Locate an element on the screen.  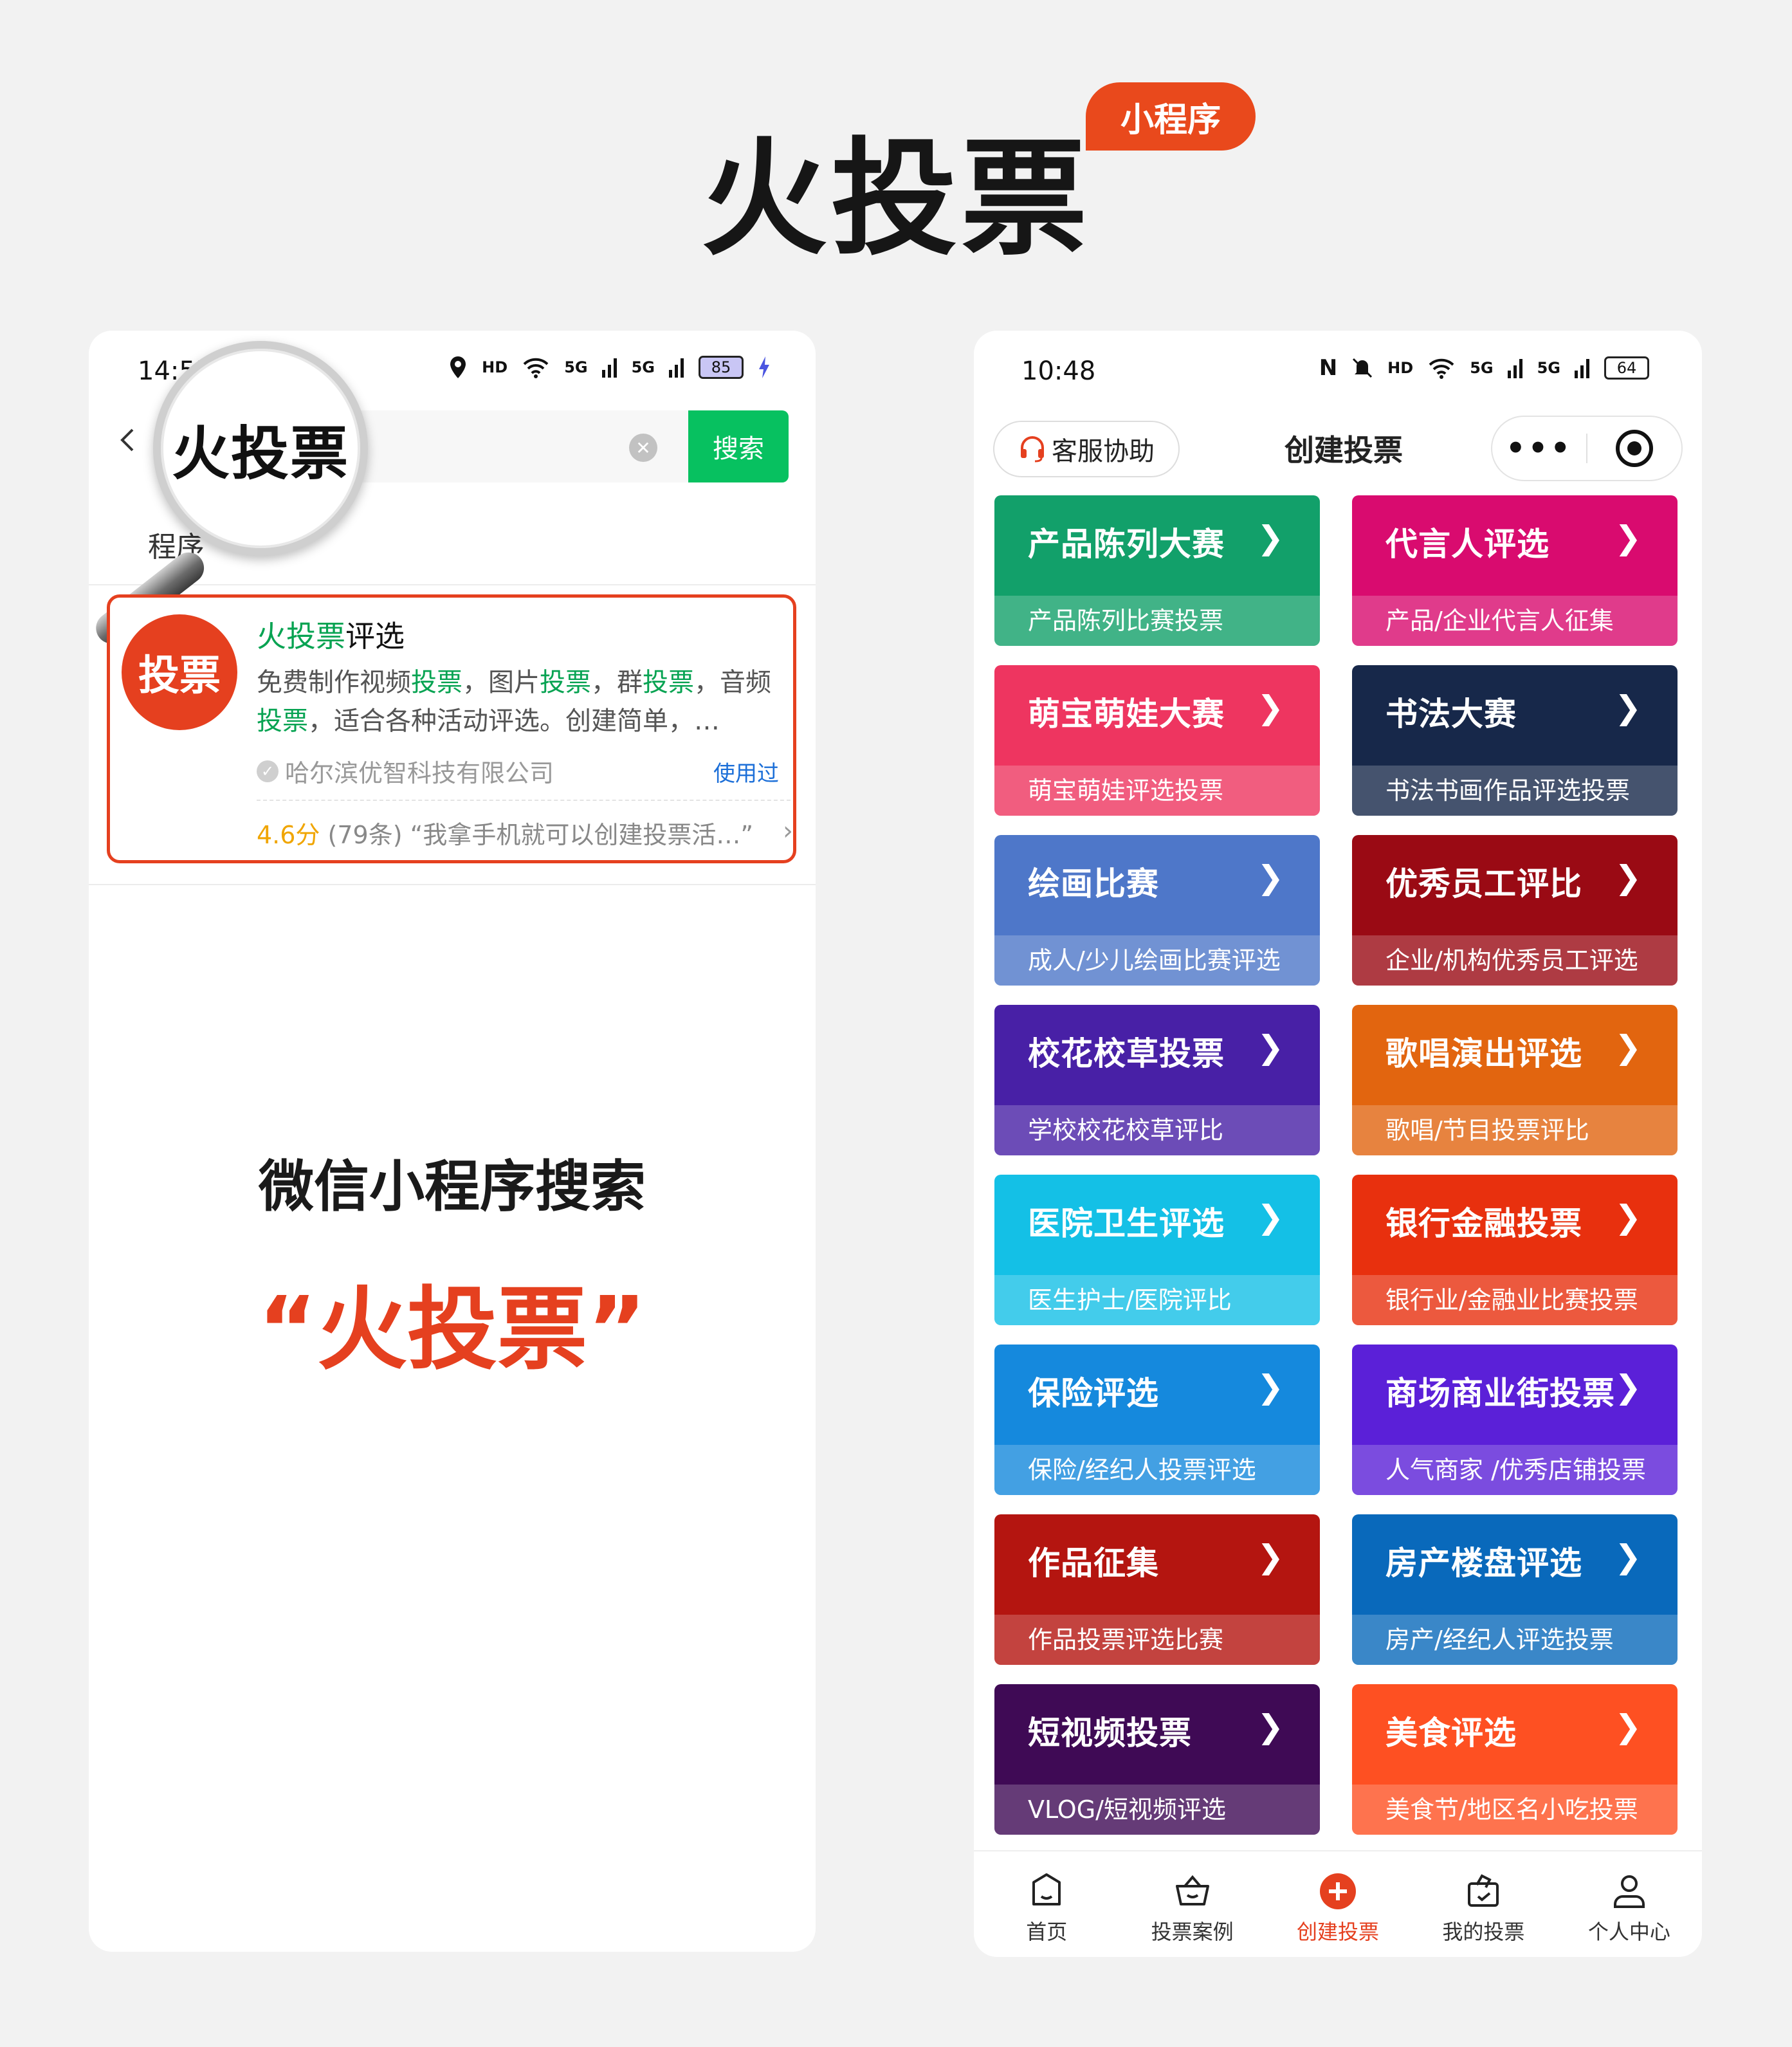
template-tile: 美食评选 ❯ 美食节/地区名小吃投票 is located at coordinates (1515, 1759).